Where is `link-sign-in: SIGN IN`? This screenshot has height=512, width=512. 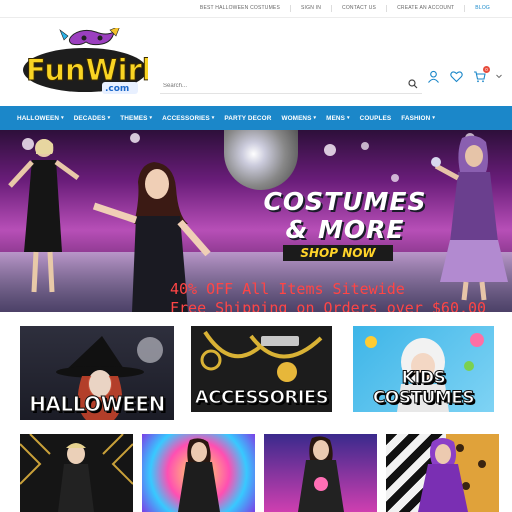 link-sign-in: SIGN IN is located at coordinates (310, 8).